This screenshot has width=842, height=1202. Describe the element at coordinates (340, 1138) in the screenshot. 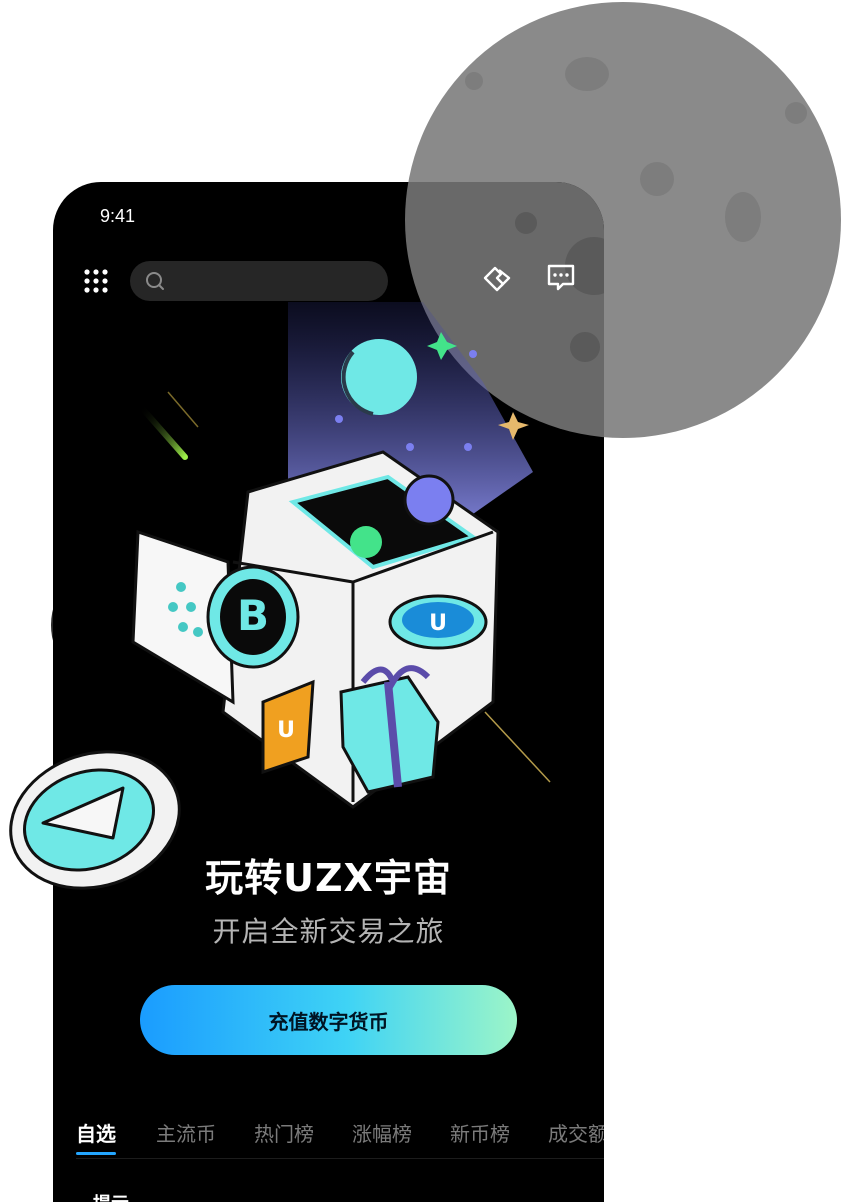

I see `market-tabs: 自选 主流币 热门榜 涨幅榜 新币榜 成交额` at that location.